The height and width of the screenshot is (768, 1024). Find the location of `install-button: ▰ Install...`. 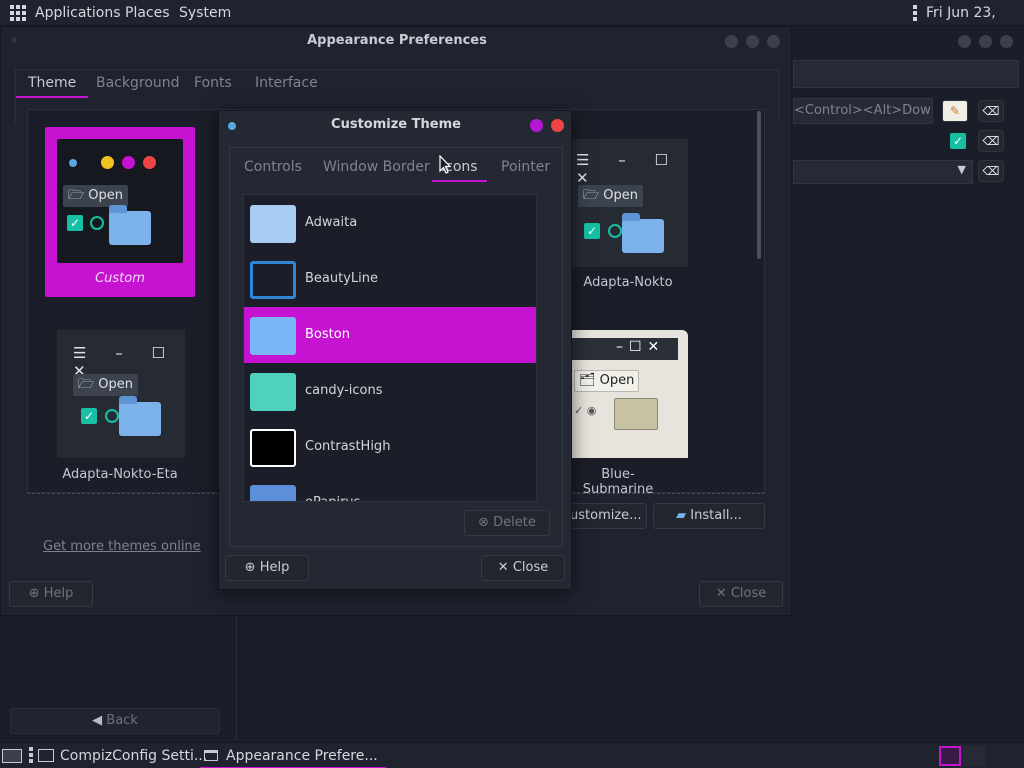

install-button: ▰ Install... is located at coordinates (709, 516).